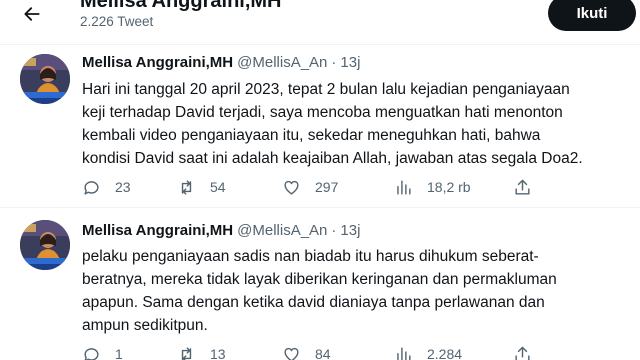 The height and width of the screenshot is (360, 640). Describe the element at coordinates (181, 6) in the screenshot. I see `profile-display-name: Mellisa Anggraini,MH` at that location.